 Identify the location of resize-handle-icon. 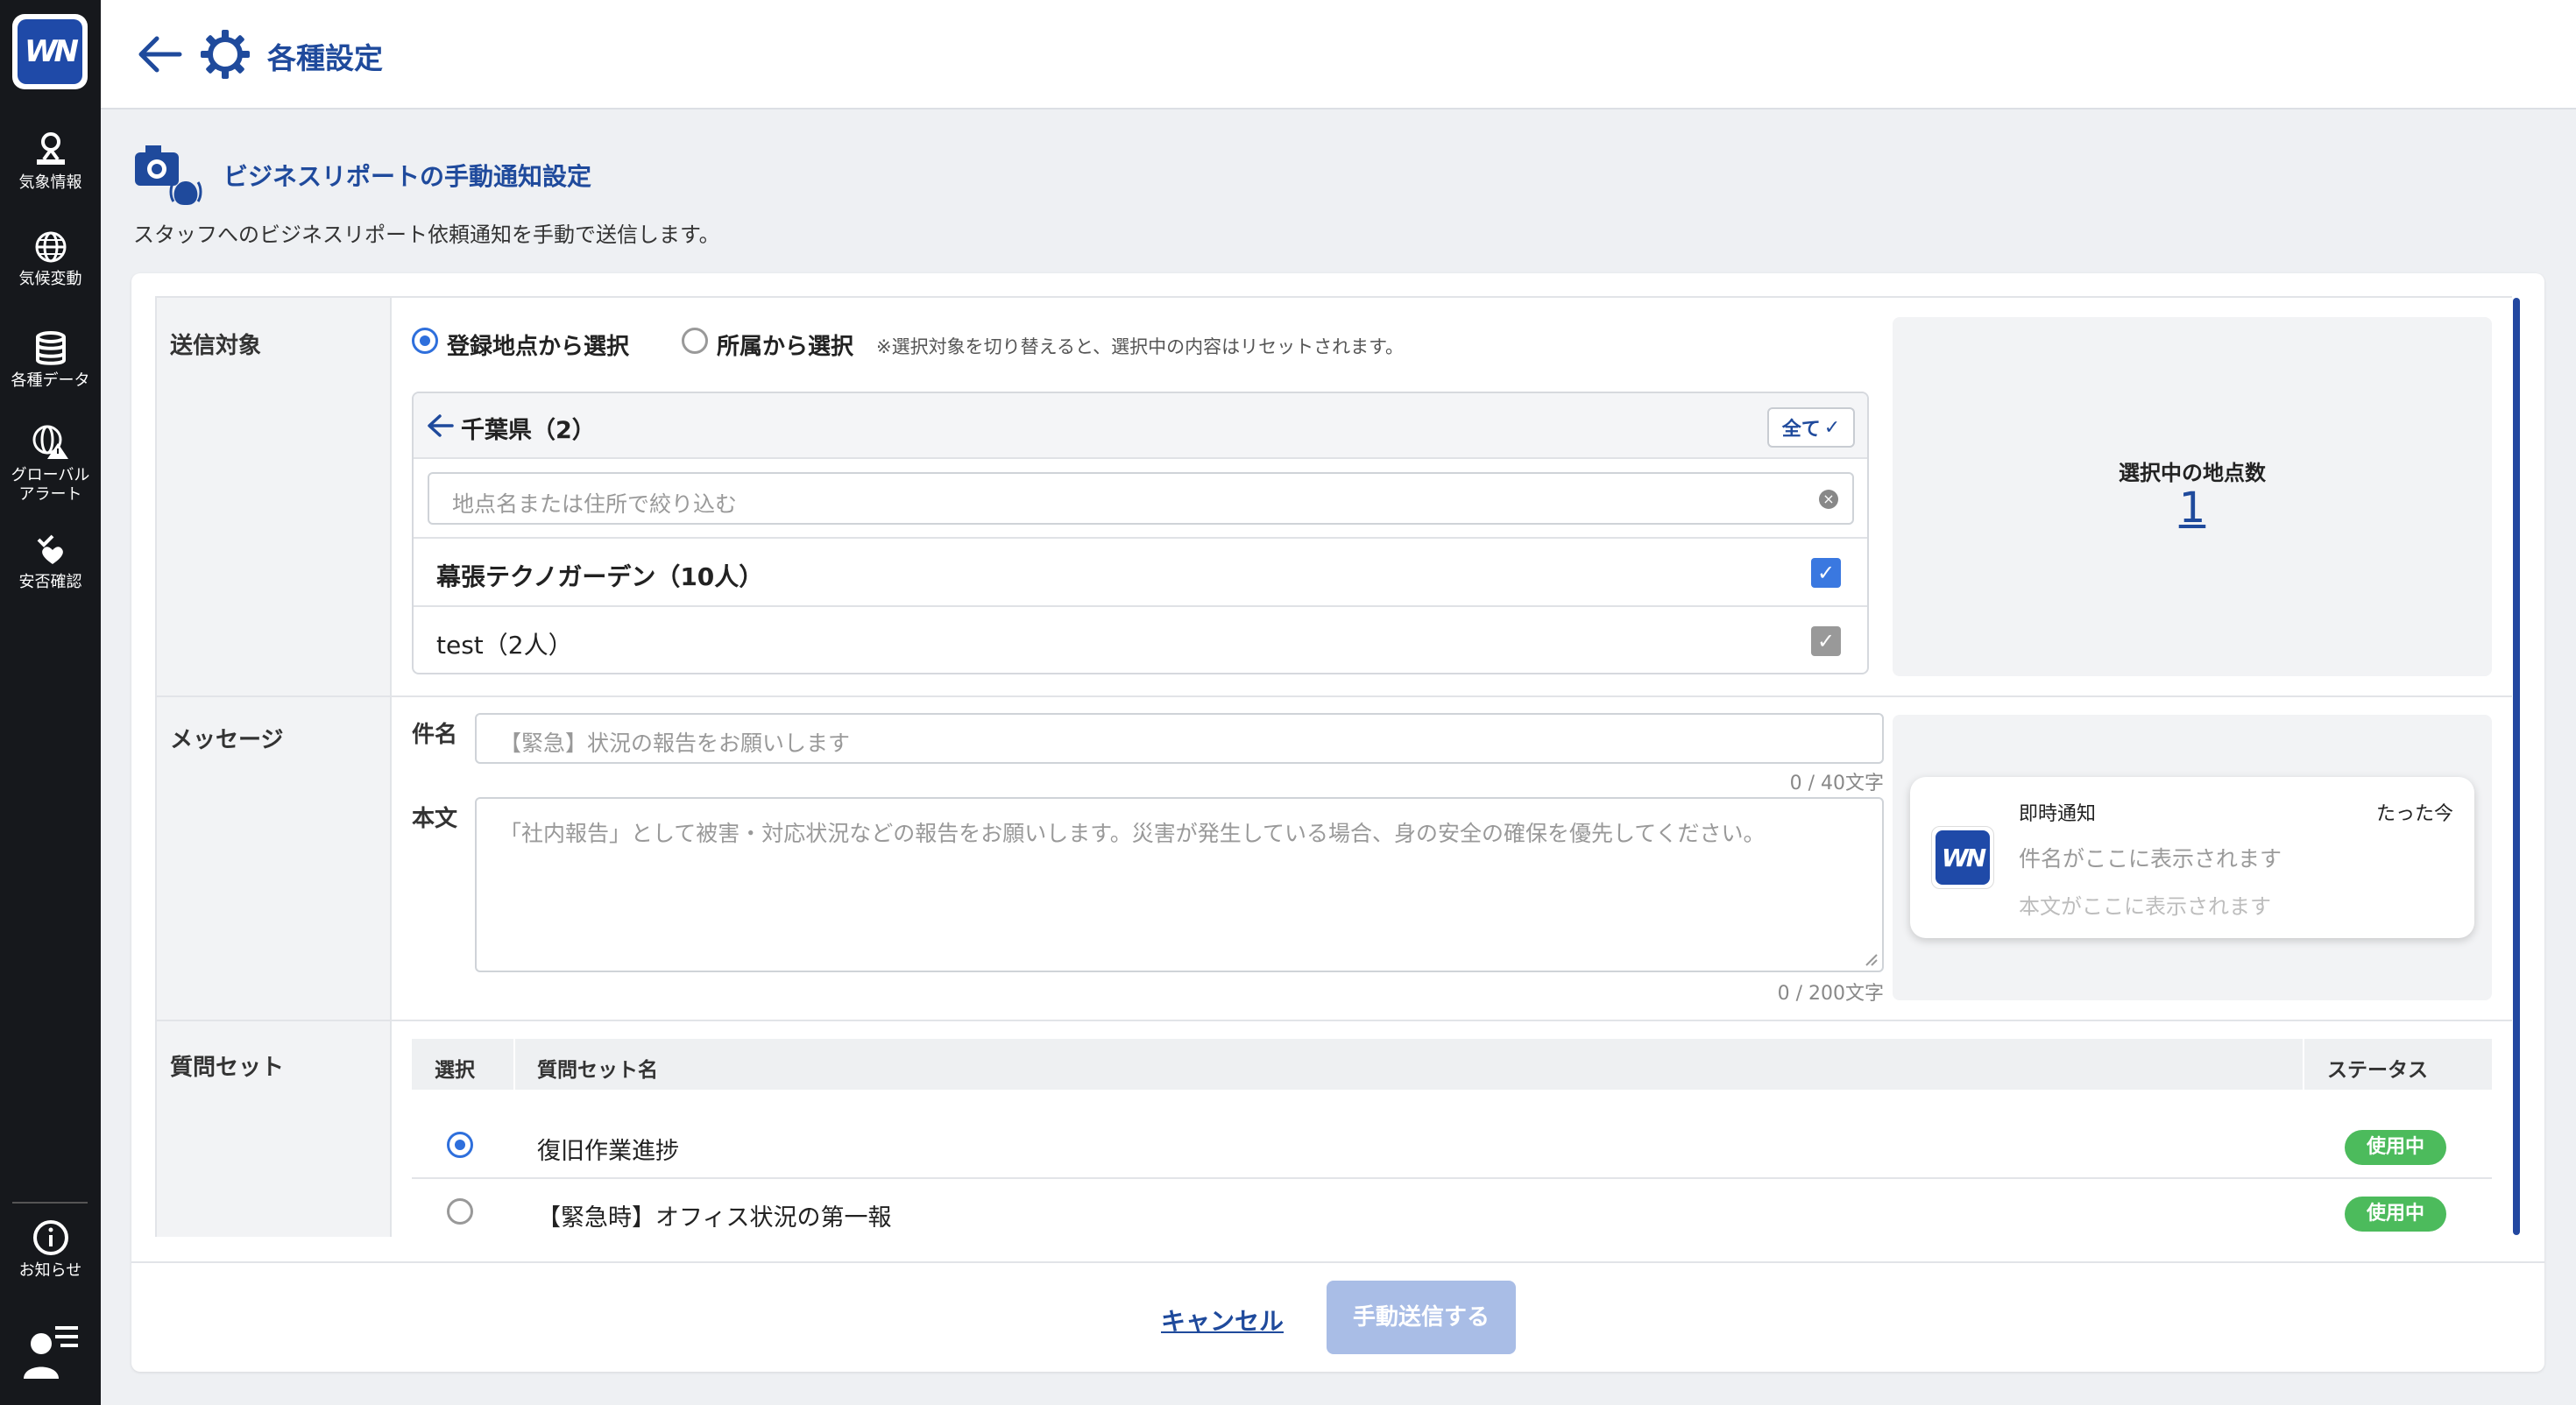
(1871, 959).